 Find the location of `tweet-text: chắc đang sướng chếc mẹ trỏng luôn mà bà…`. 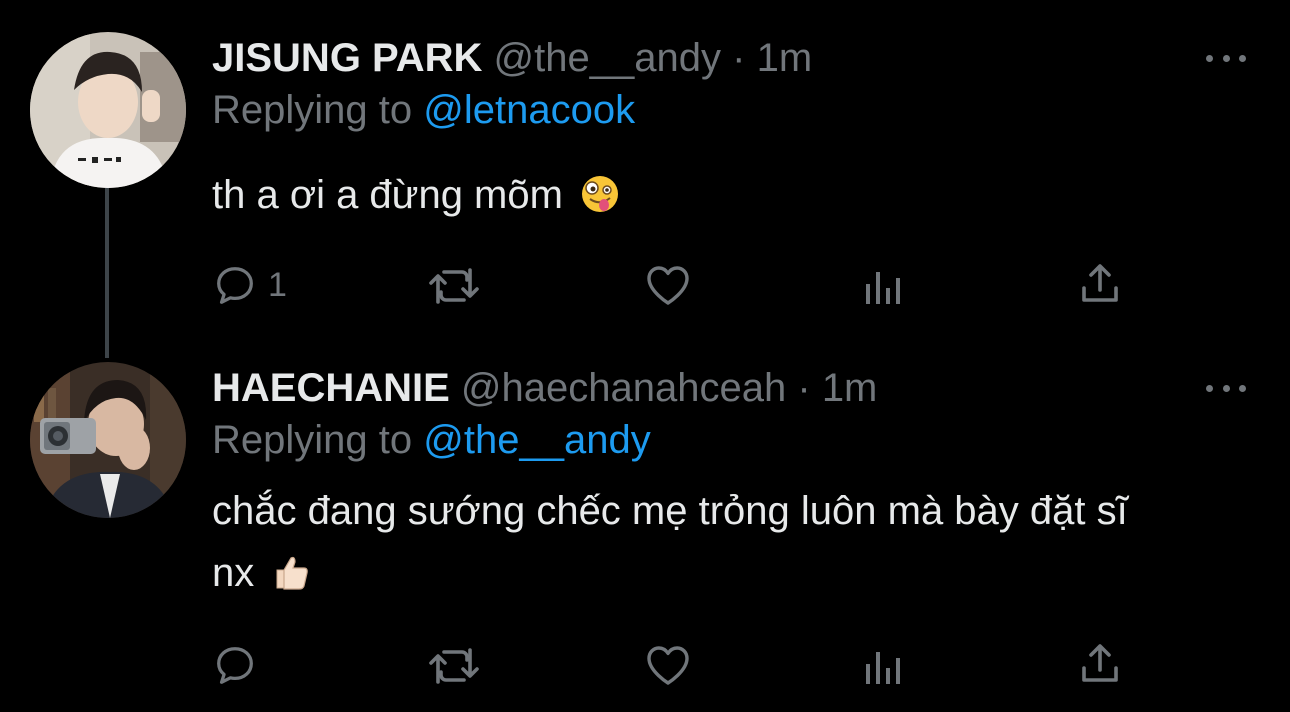

tweet-text: chắc đang sướng chếc mẹ trỏng luôn mà bà… is located at coordinates (732, 545).